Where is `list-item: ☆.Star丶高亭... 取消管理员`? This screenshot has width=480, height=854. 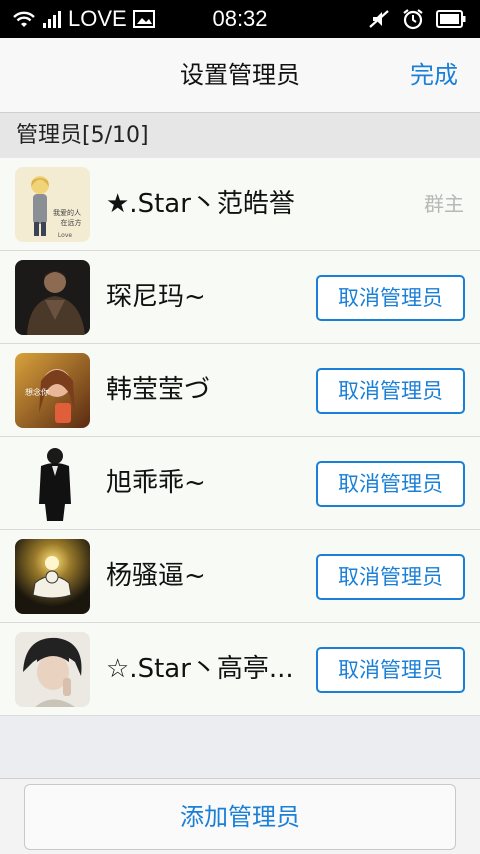
list-item: ☆.Star丶高亭... 取消管理员 is located at coordinates (240, 669).